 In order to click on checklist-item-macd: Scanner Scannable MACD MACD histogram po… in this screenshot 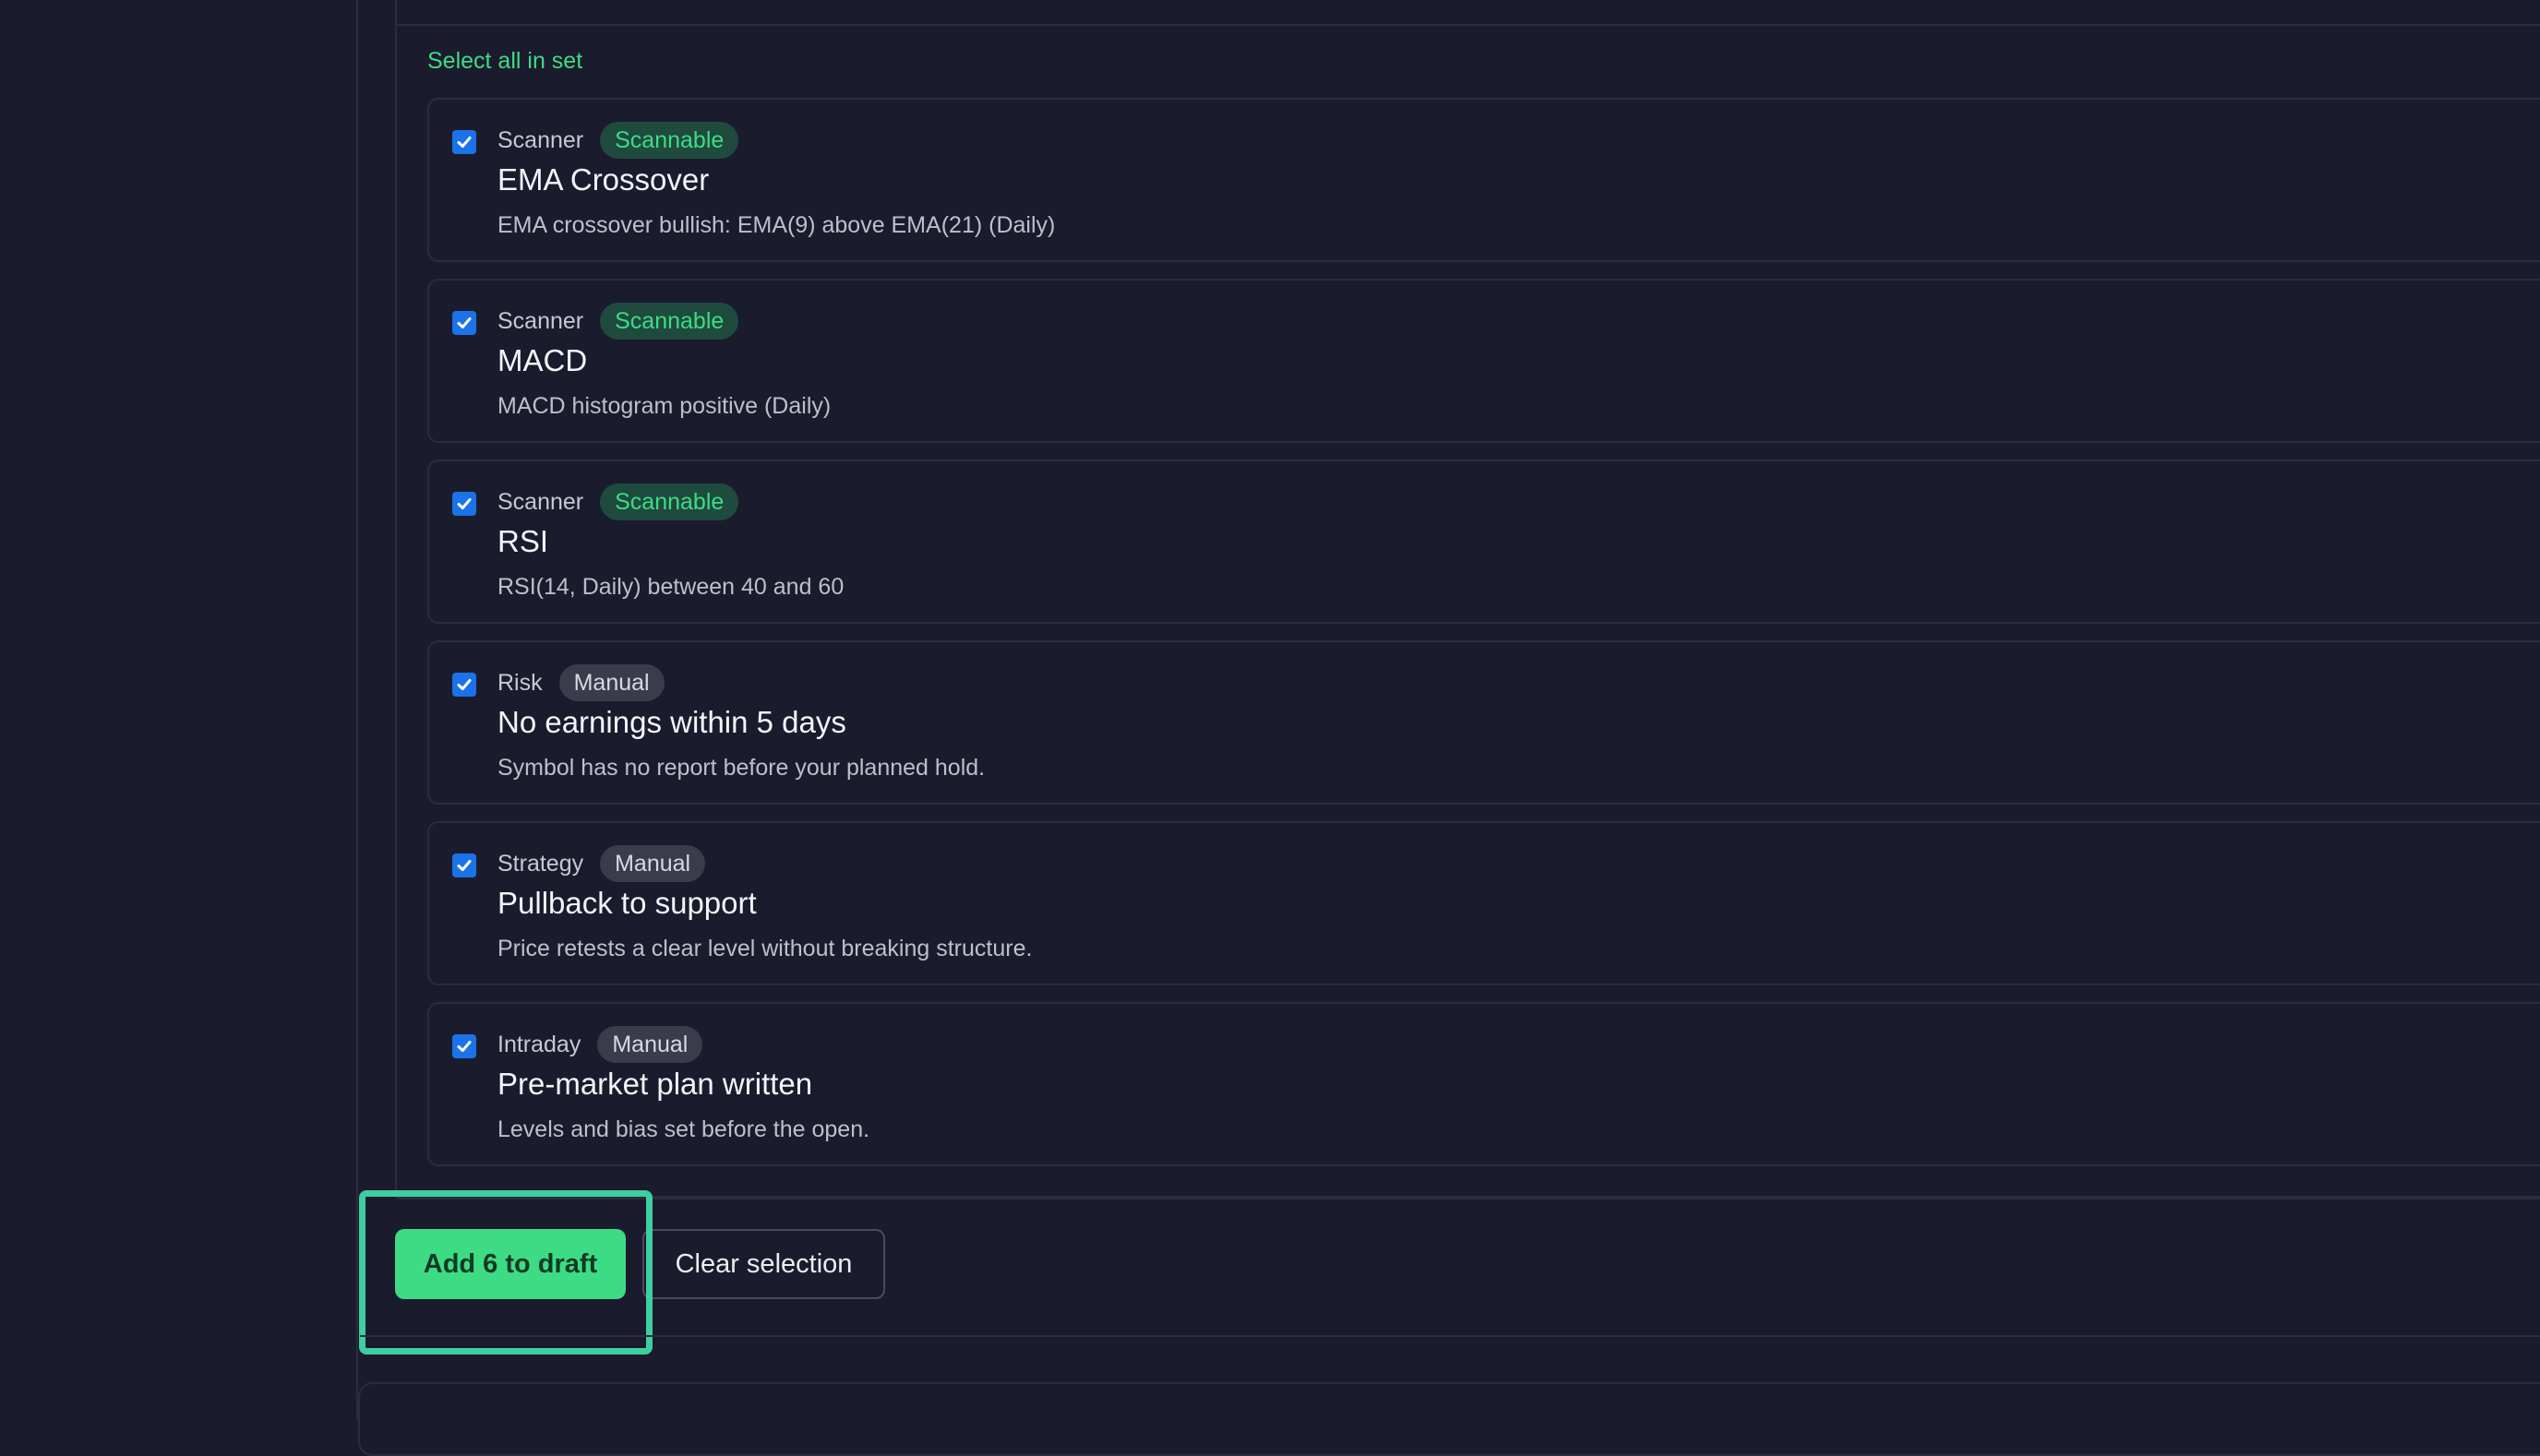, I will do `click(1483, 361)`.